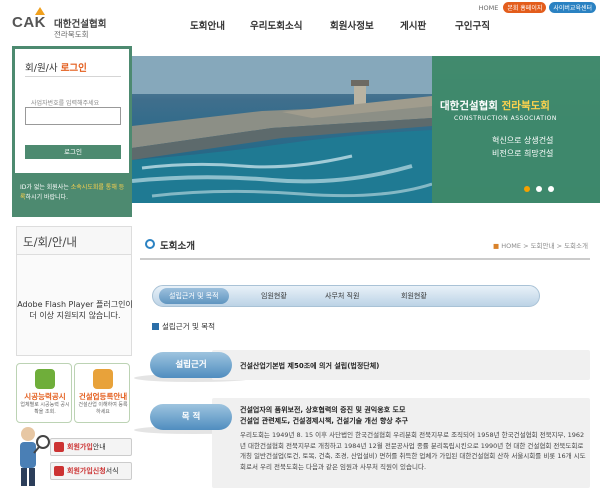  What do you see at coordinates (540, 246) in the screenshot?
I see `breadcrumb: ■ HOME > 도회안내 > 도회소개` at bounding box center [540, 246].